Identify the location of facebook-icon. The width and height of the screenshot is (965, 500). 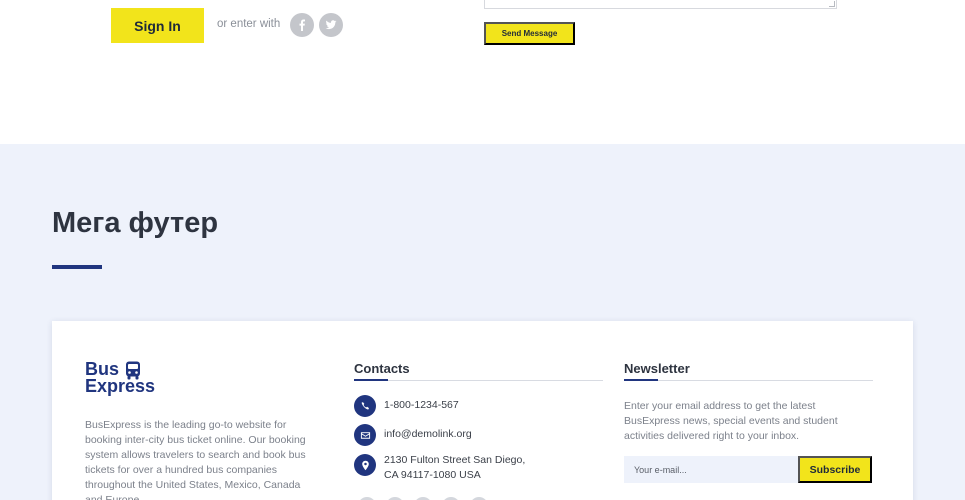
(302, 25).